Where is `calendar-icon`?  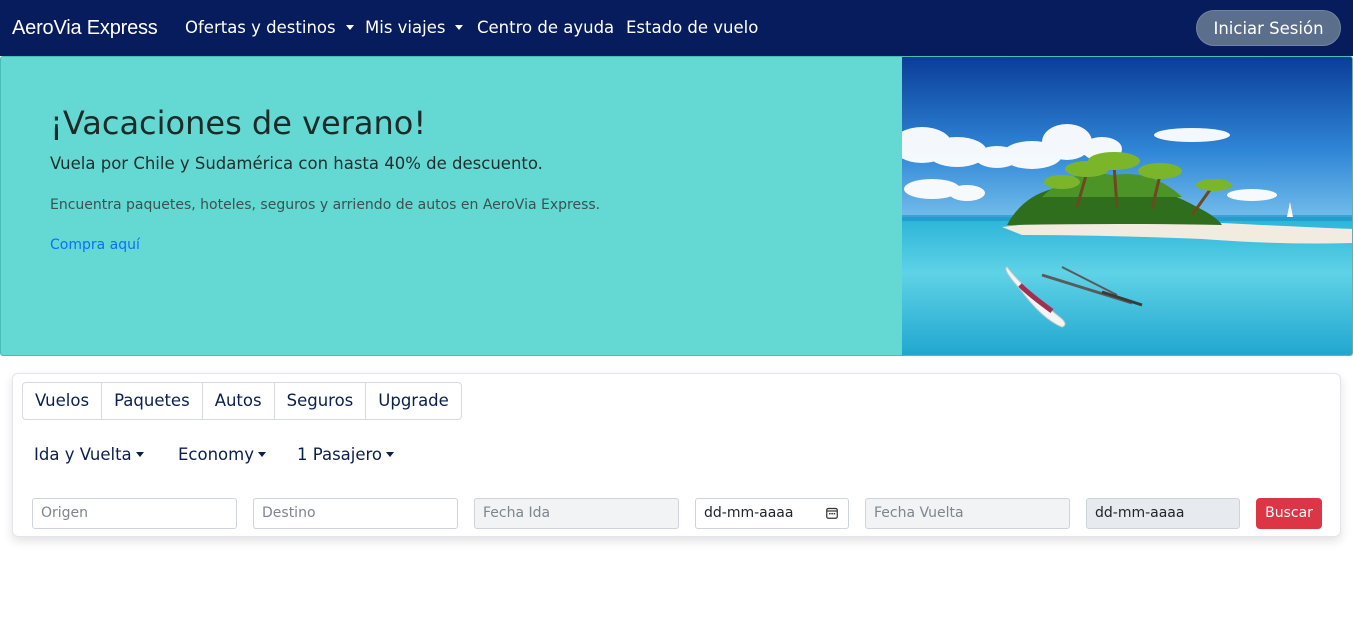
calendar-icon is located at coordinates (832, 513).